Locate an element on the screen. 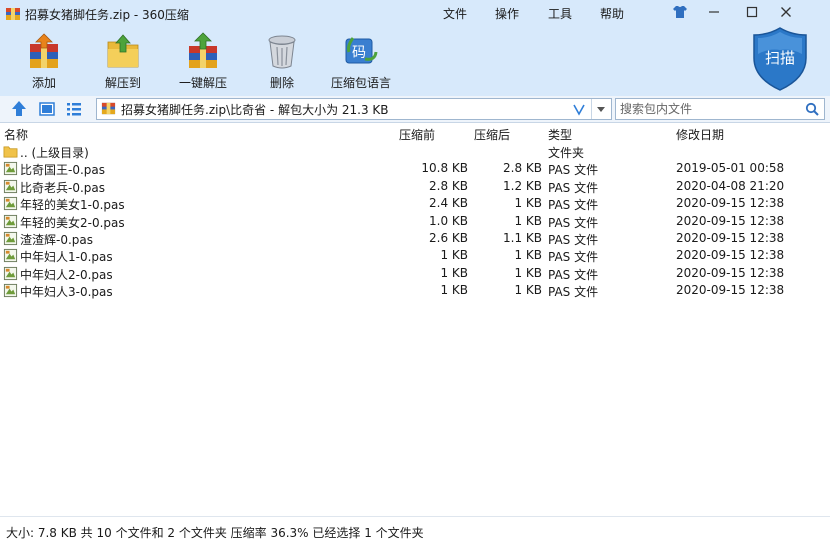  column-modified: 修改日期 is located at coordinates (700, 134).